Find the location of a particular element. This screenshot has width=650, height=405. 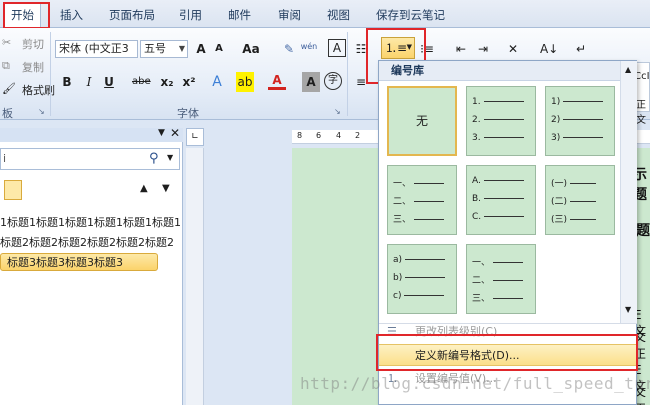

font-launcher-icon: ↘ is located at coordinates (337, 111).